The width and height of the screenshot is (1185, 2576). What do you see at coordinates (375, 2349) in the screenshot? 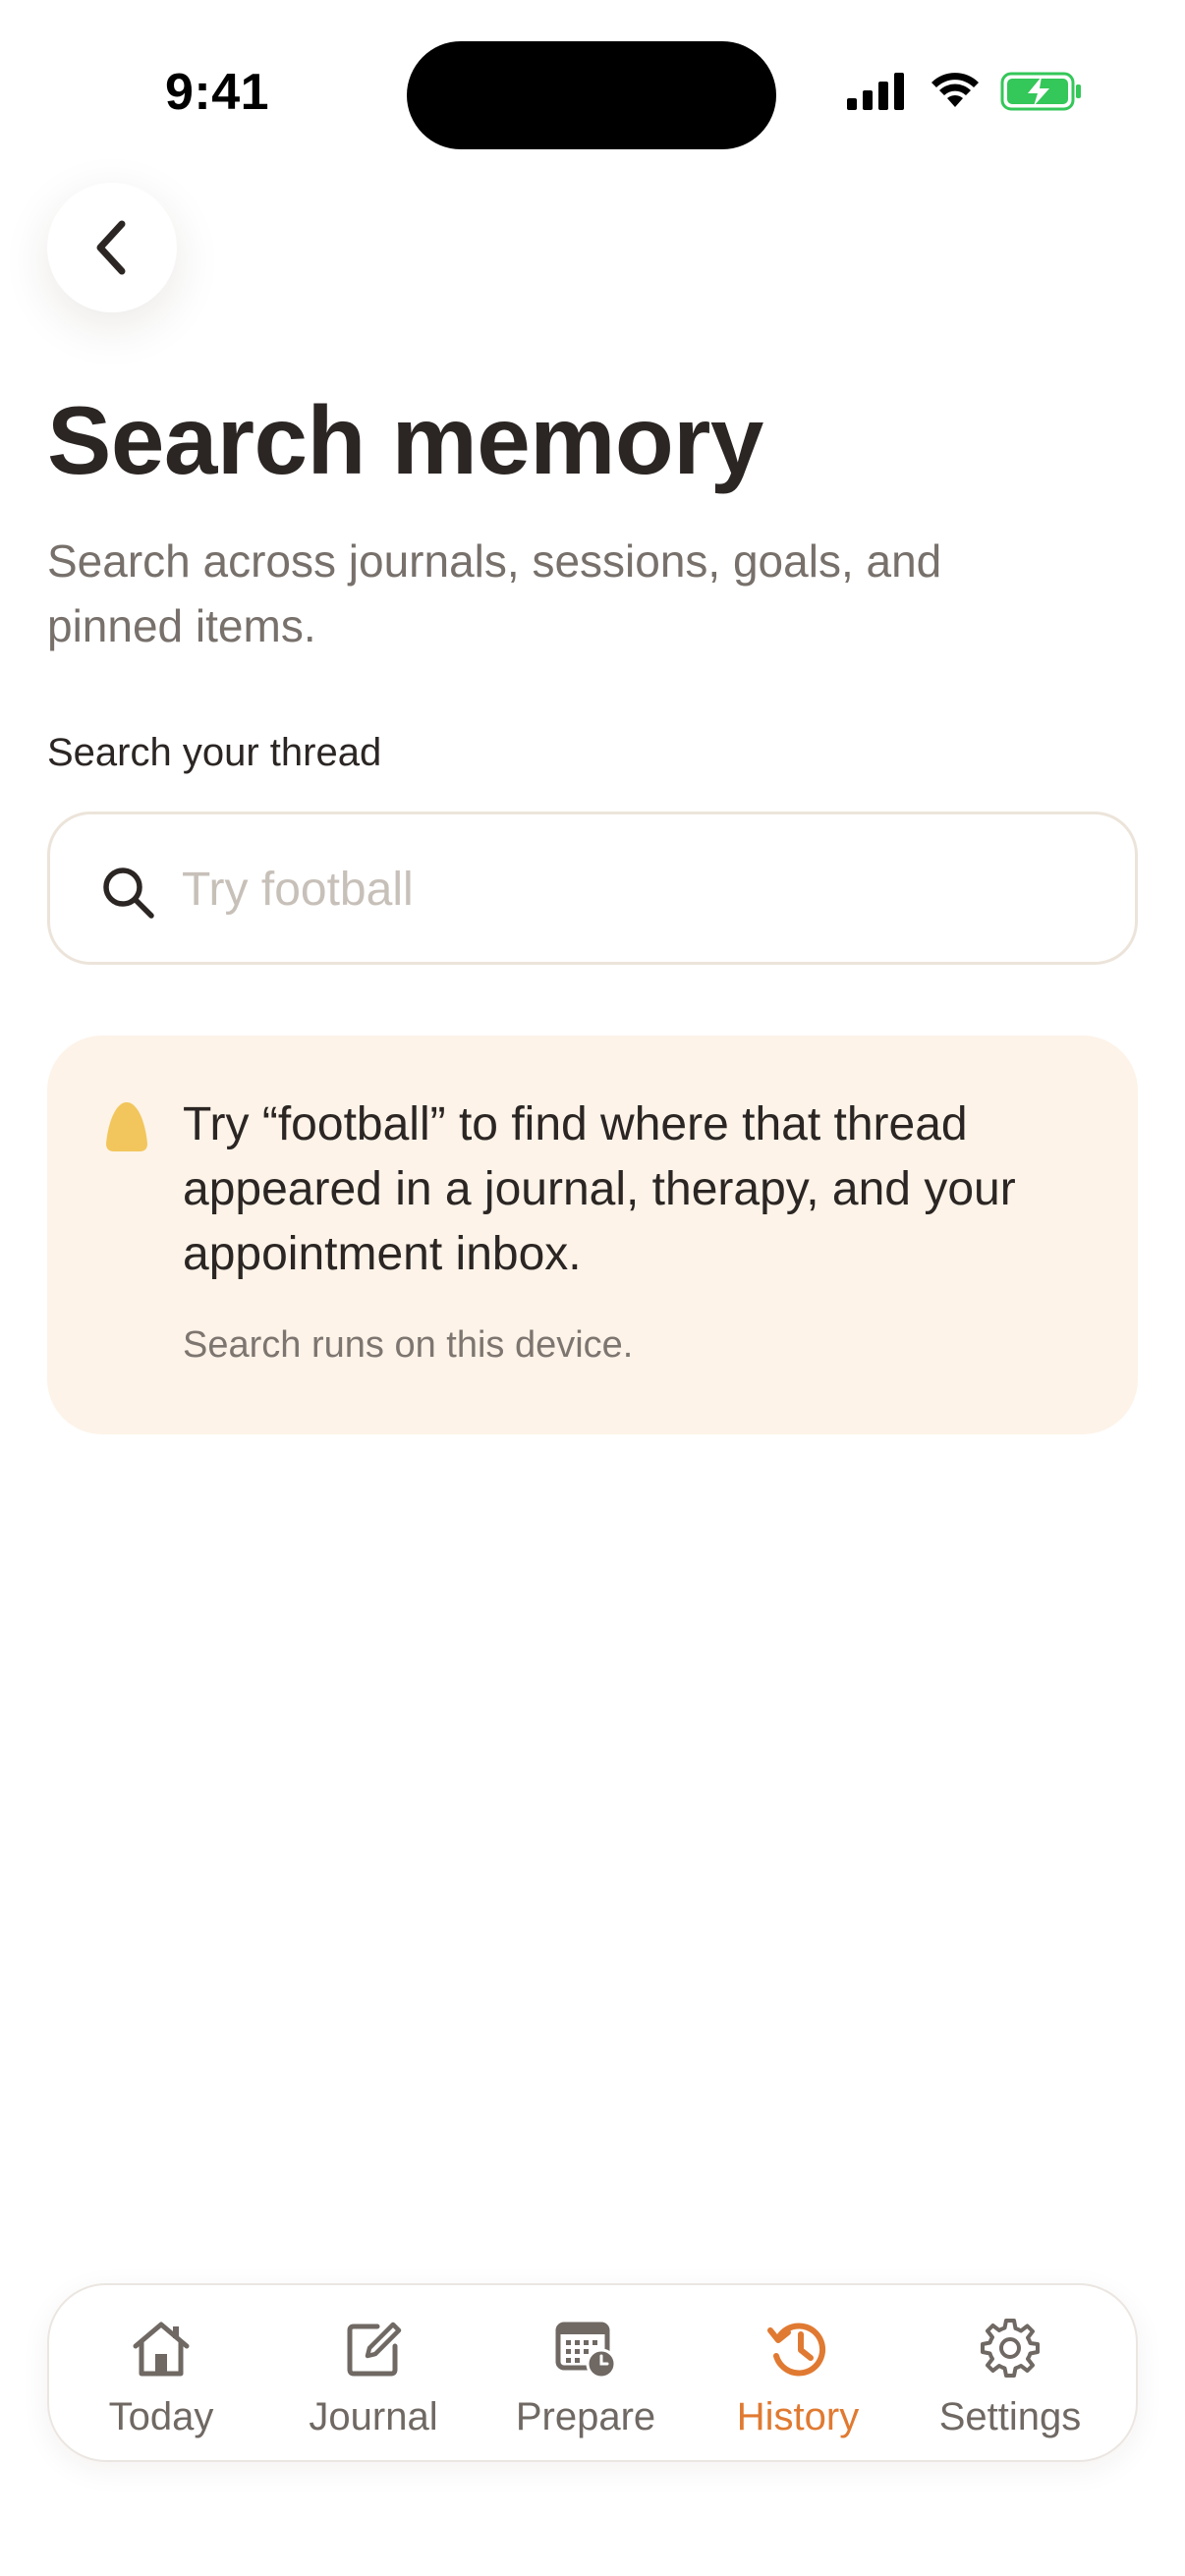
I see `compose-icon` at bounding box center [375, 2349].